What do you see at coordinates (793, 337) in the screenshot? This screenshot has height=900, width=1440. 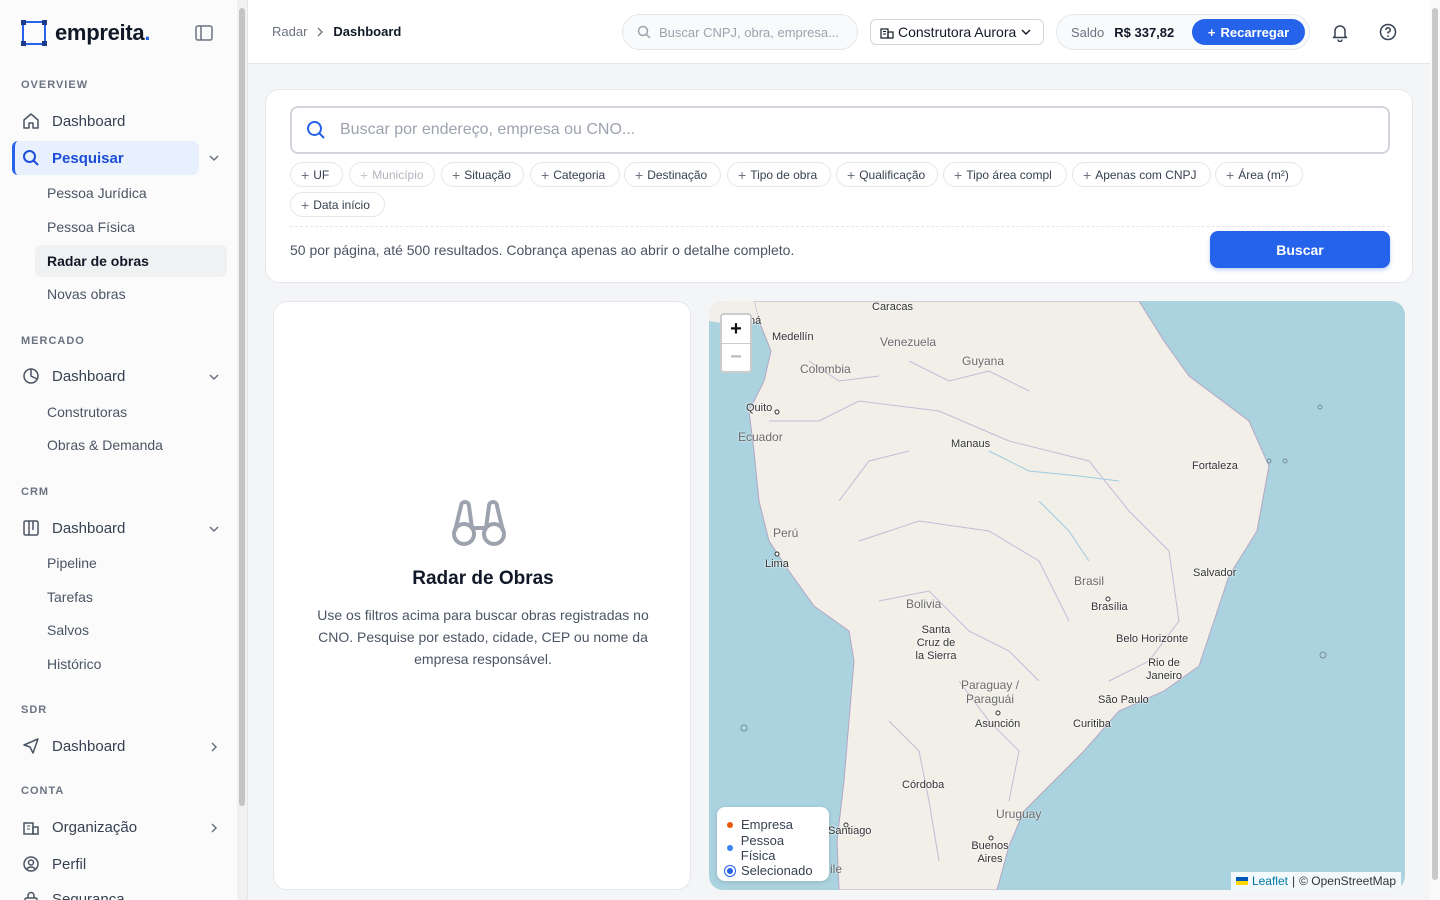 I see `map-city-medellin: Medellín` at bounding box center [793, 337].